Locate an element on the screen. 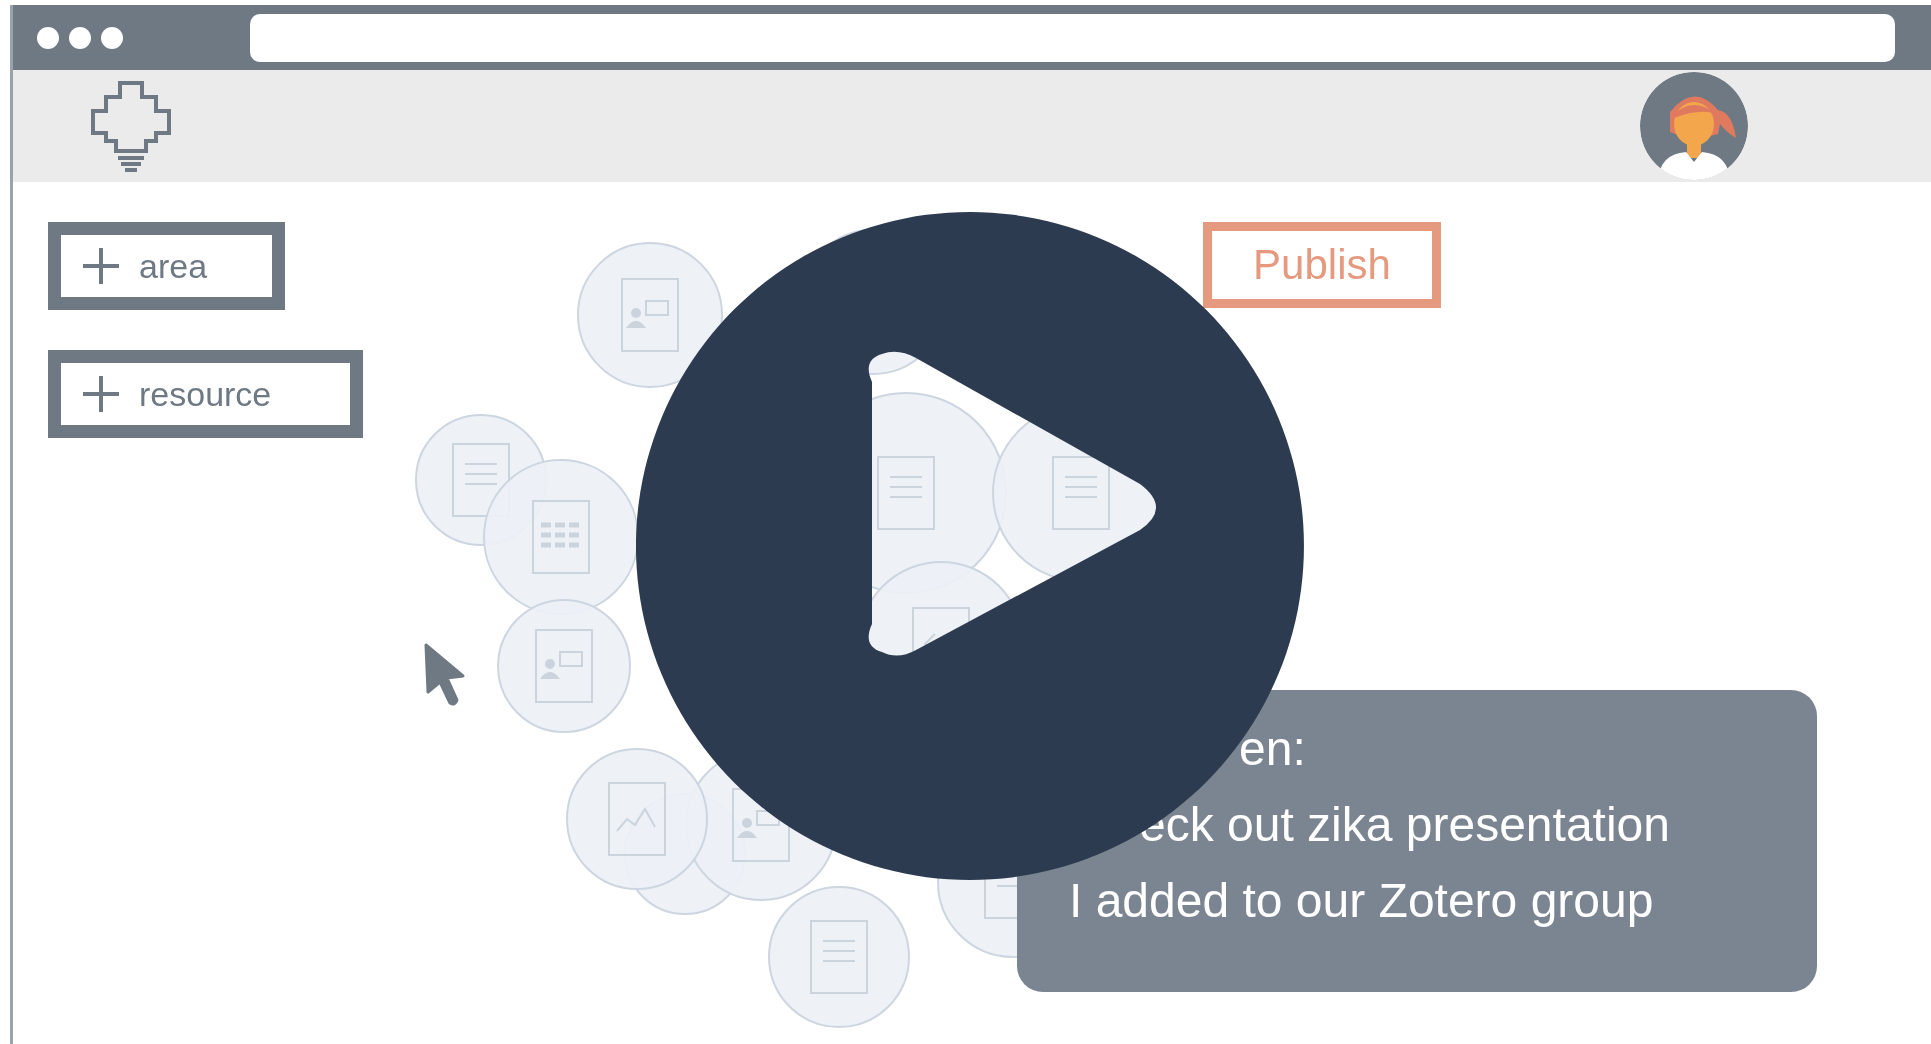  lightbulb-icon is located at coordinates (131, 126).